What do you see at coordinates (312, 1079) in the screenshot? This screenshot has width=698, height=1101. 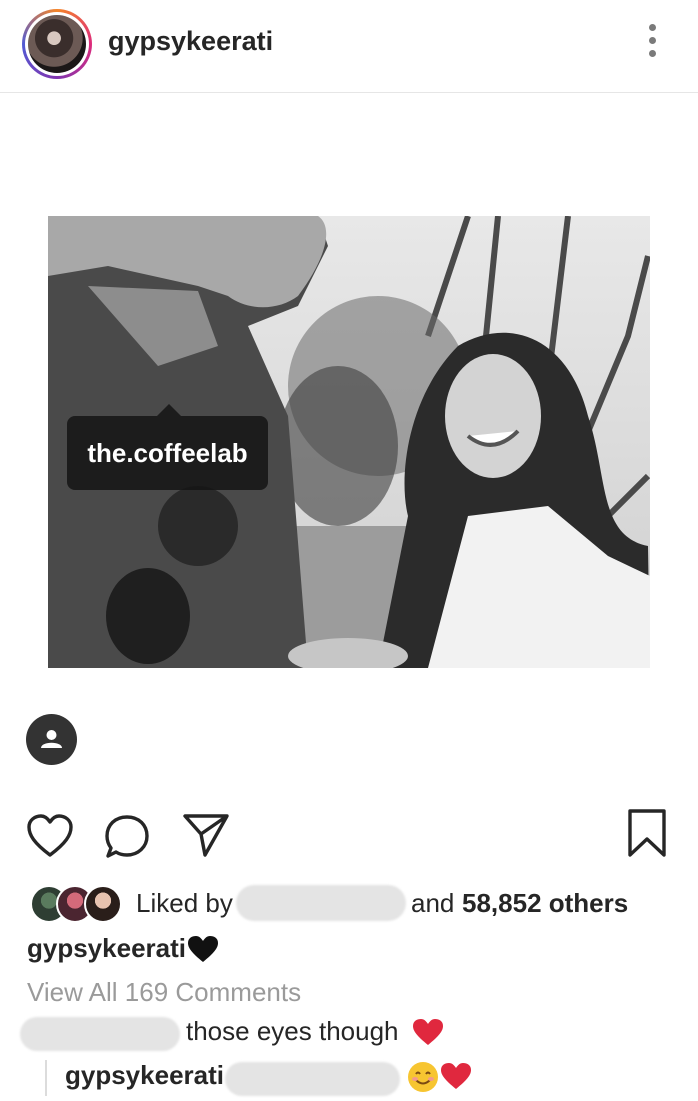 I see `redacted-mention` at bounding box center [312, 1079].